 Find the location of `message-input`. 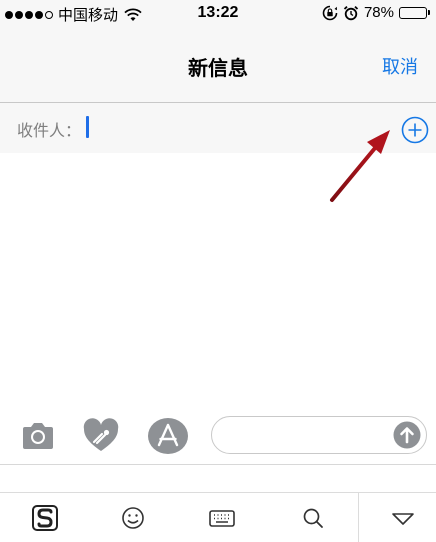

message-input is located at coordinates (319, 435).